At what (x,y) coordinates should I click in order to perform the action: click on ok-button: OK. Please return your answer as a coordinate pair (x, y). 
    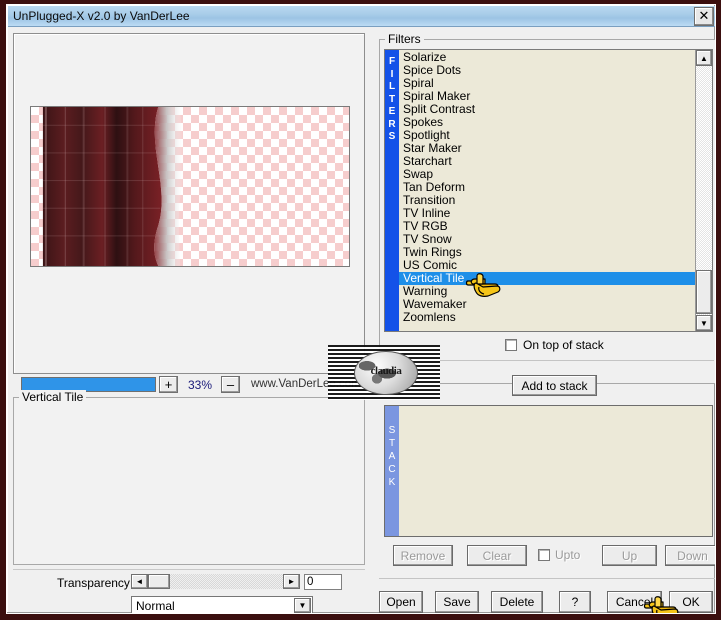
    Looking at the image, I should click on (691, 602).